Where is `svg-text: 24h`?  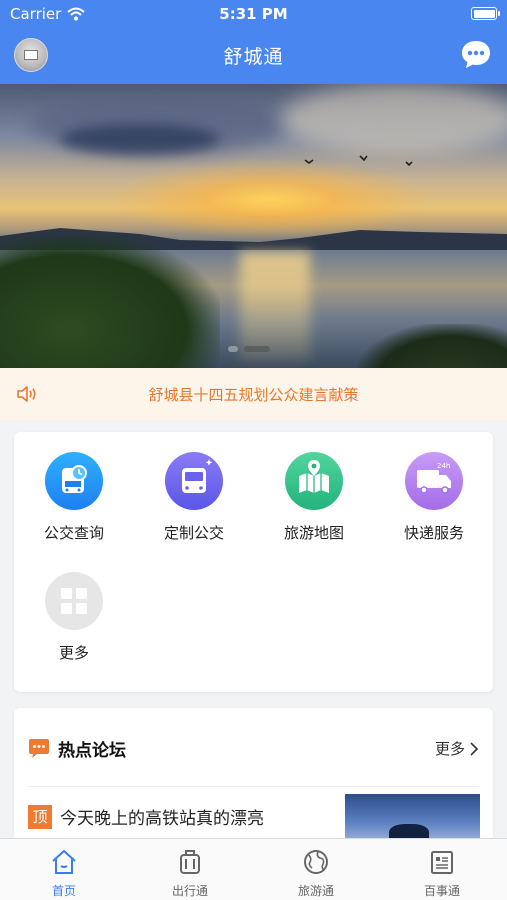 svg-text: 24h is located at coordinates (443, 466).